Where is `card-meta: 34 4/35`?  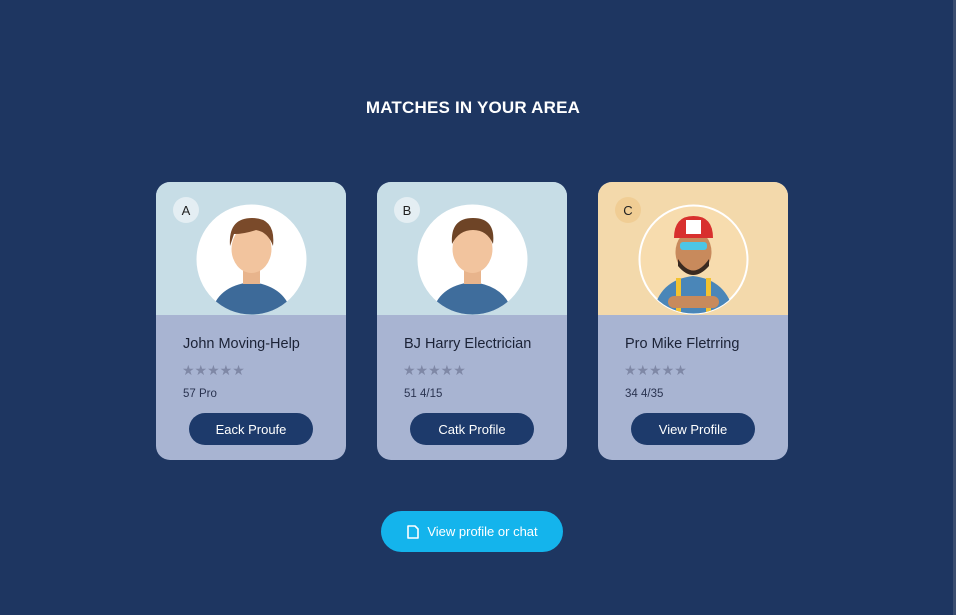
card-meta: 34 4/35 is located at coordinates (644, 394).